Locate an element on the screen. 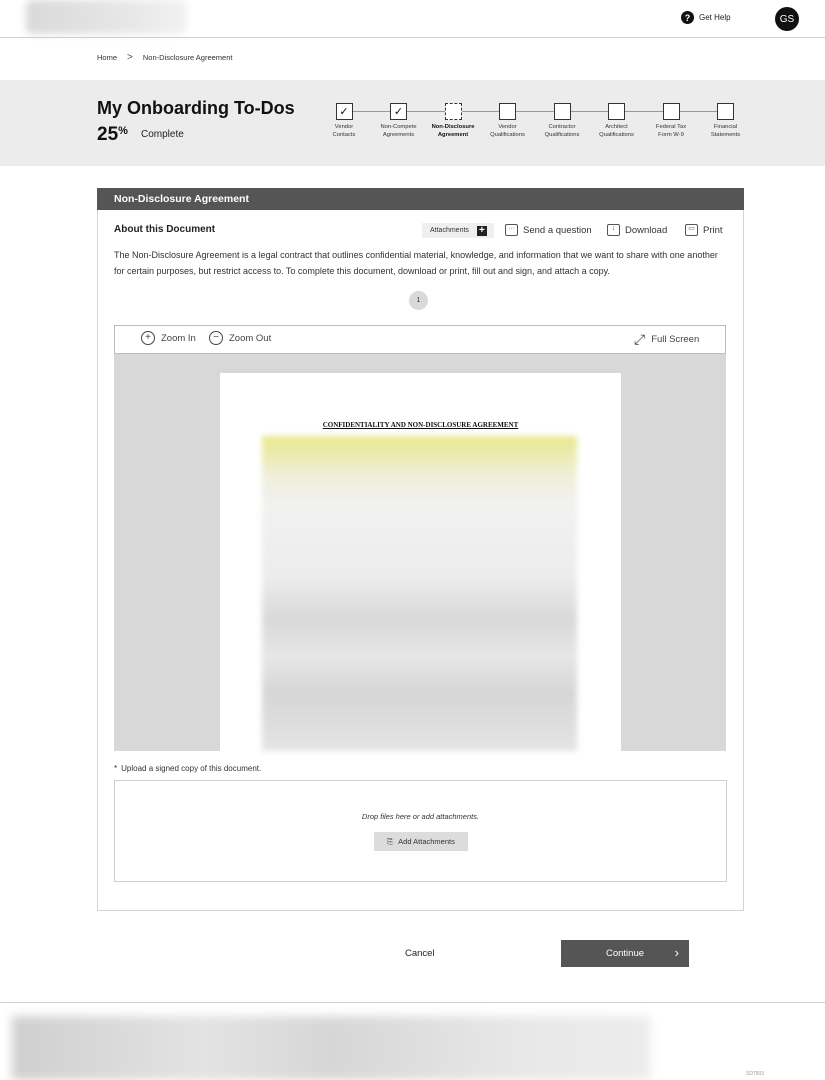  document-body-redacted is located at coordinates (419, 593).